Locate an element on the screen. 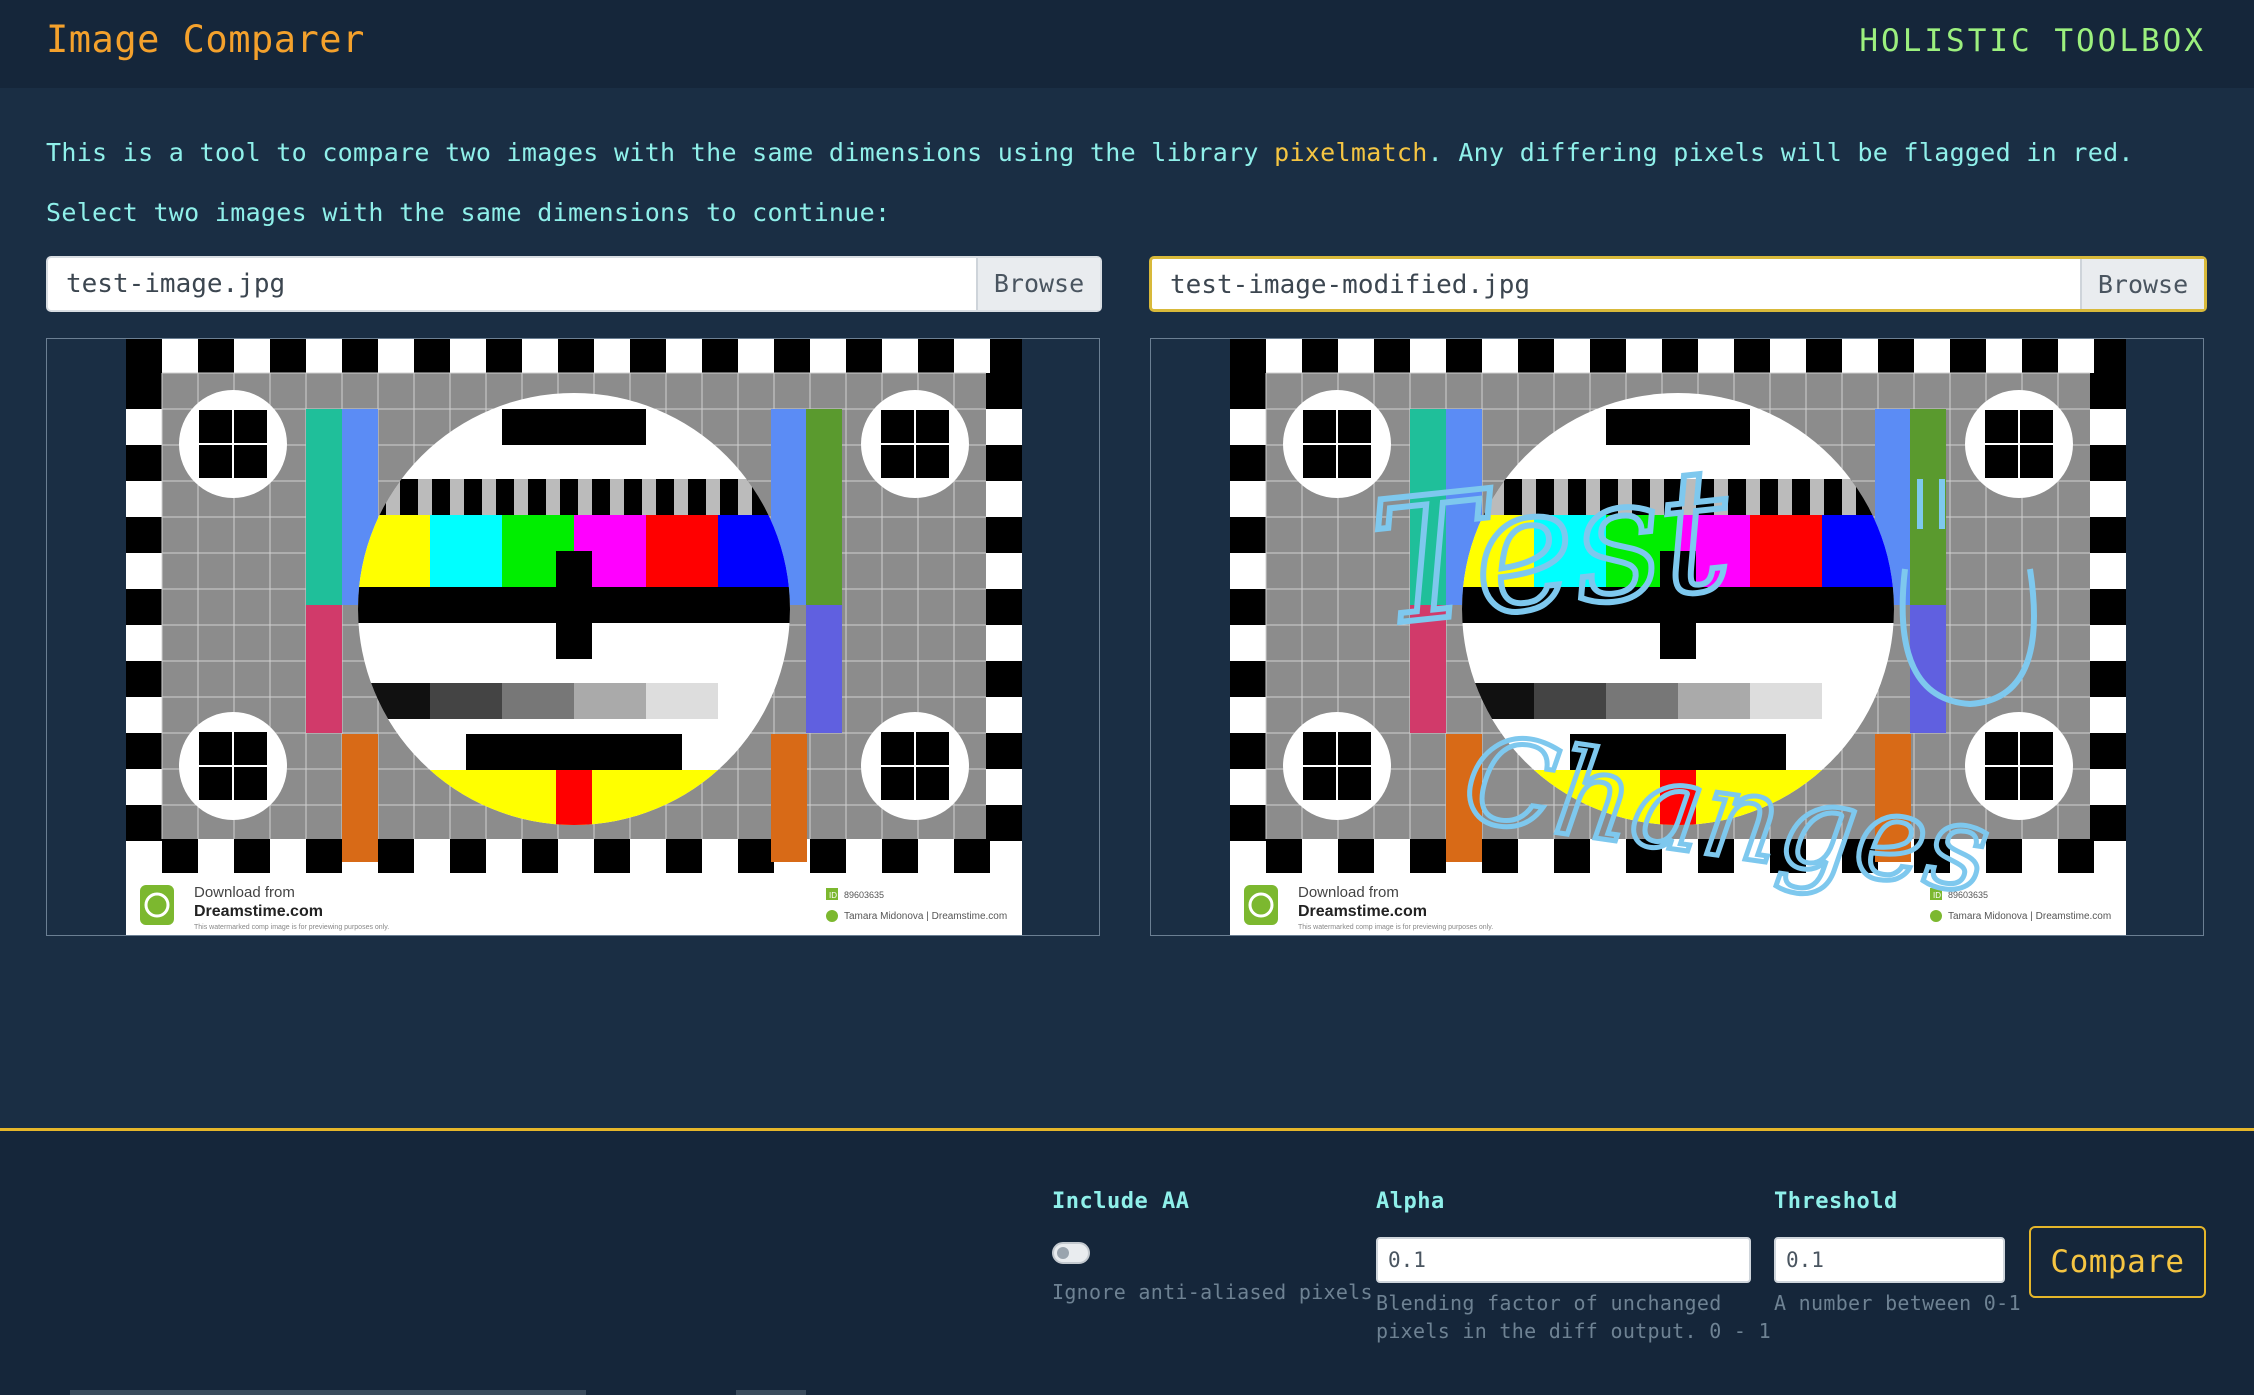  right-file-picker: test-image-modified.jpg Browse is located at coordinates (1678, 284).